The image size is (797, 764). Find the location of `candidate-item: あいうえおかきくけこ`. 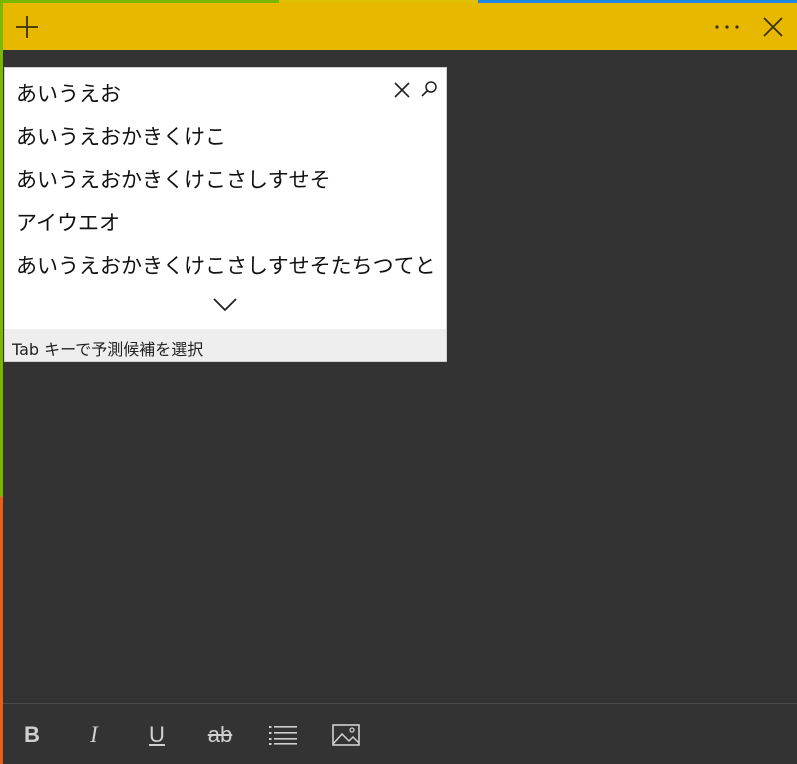

candidate-item: あいうえおかきくけこ is located at coordinates (225, 133).